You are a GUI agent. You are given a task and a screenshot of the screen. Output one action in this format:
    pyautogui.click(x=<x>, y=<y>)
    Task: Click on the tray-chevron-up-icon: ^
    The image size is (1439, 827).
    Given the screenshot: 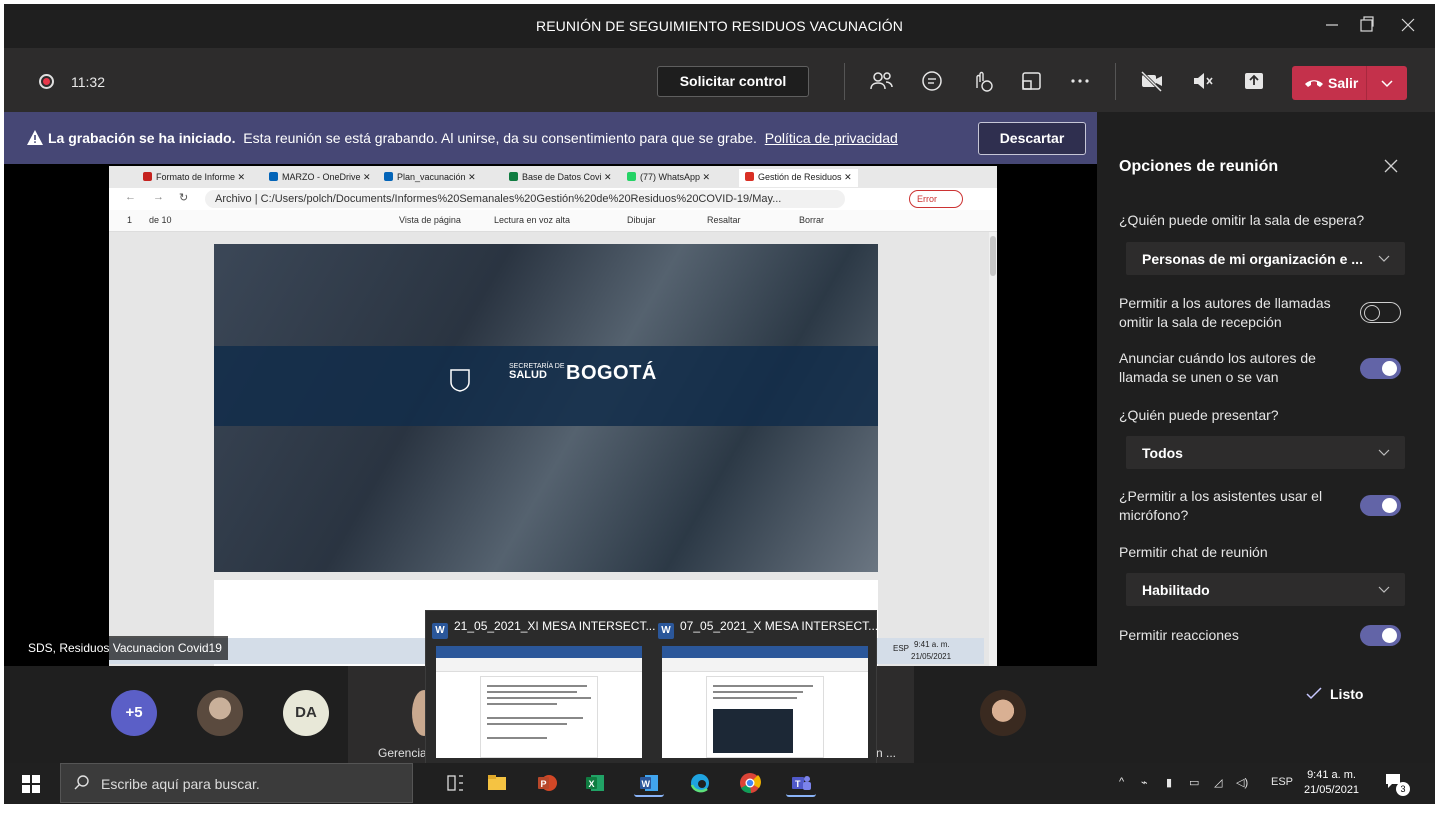 What is the action you would take?
    pyautogui.click(x=1121, y=782)
    